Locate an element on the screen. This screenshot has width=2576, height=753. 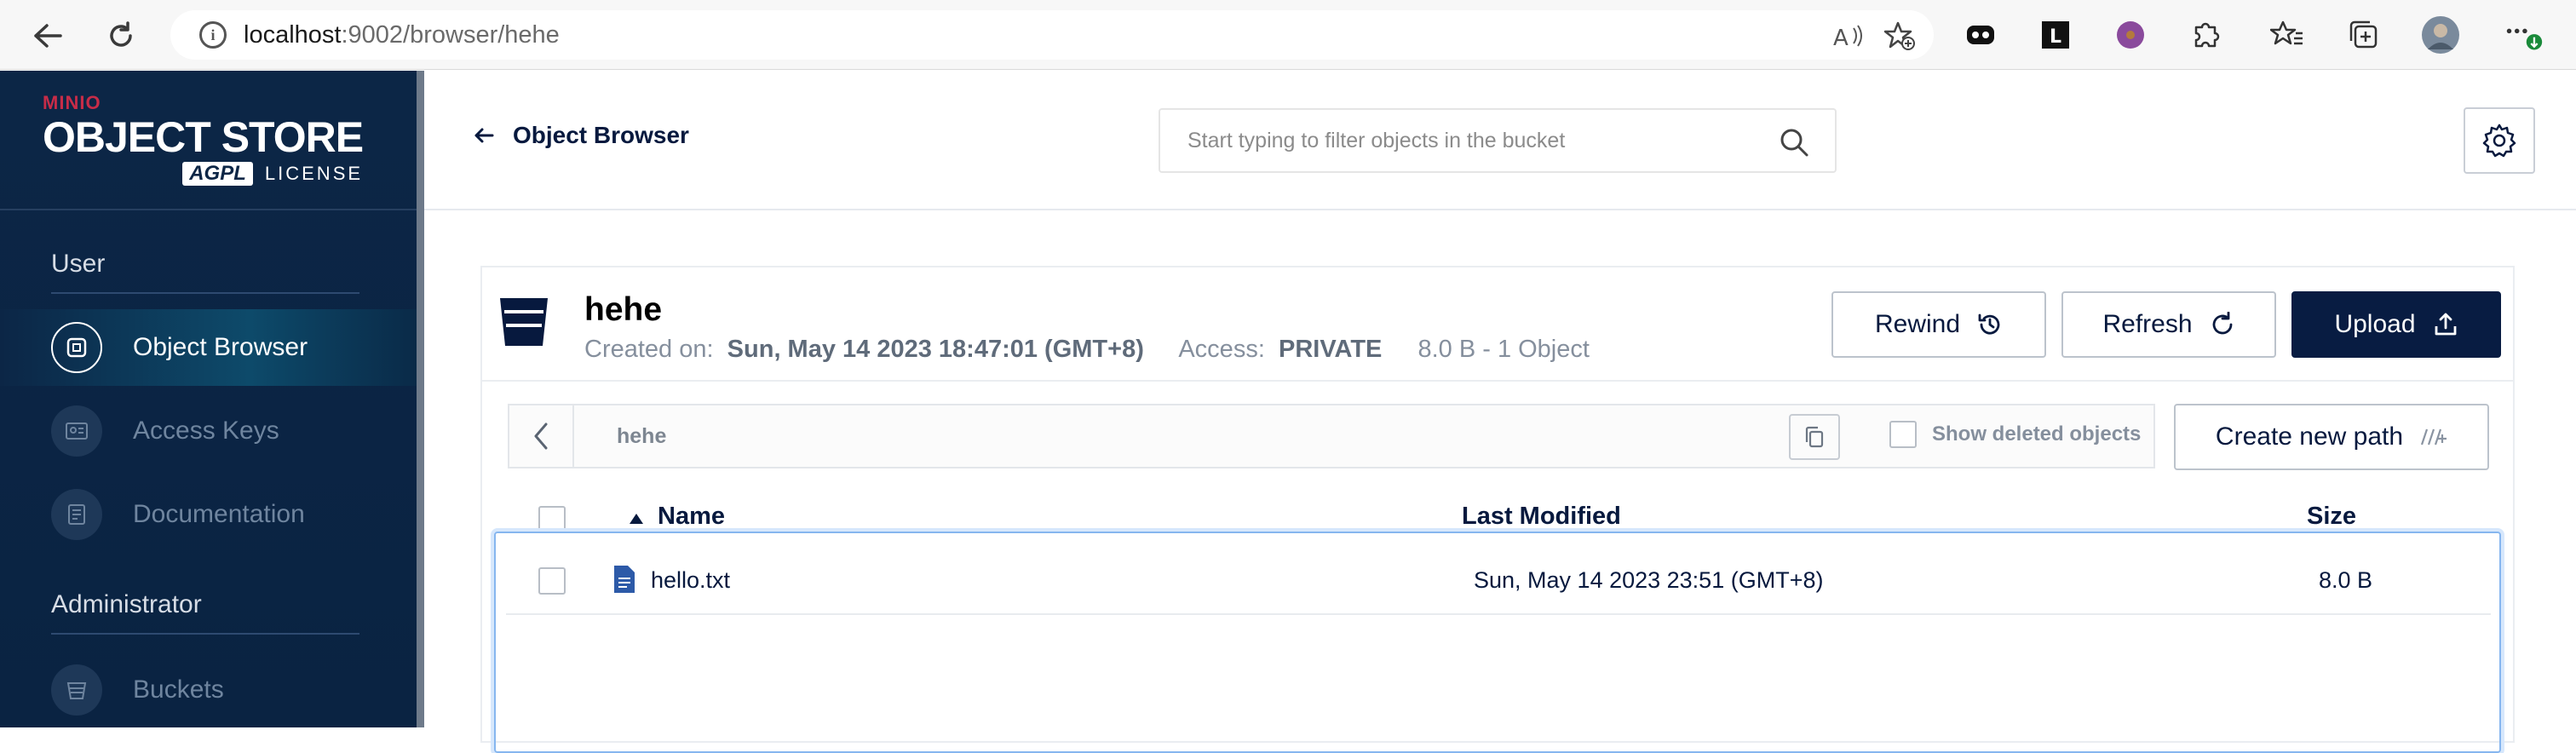
svg-text: L is located at coordinates (2056, 37).